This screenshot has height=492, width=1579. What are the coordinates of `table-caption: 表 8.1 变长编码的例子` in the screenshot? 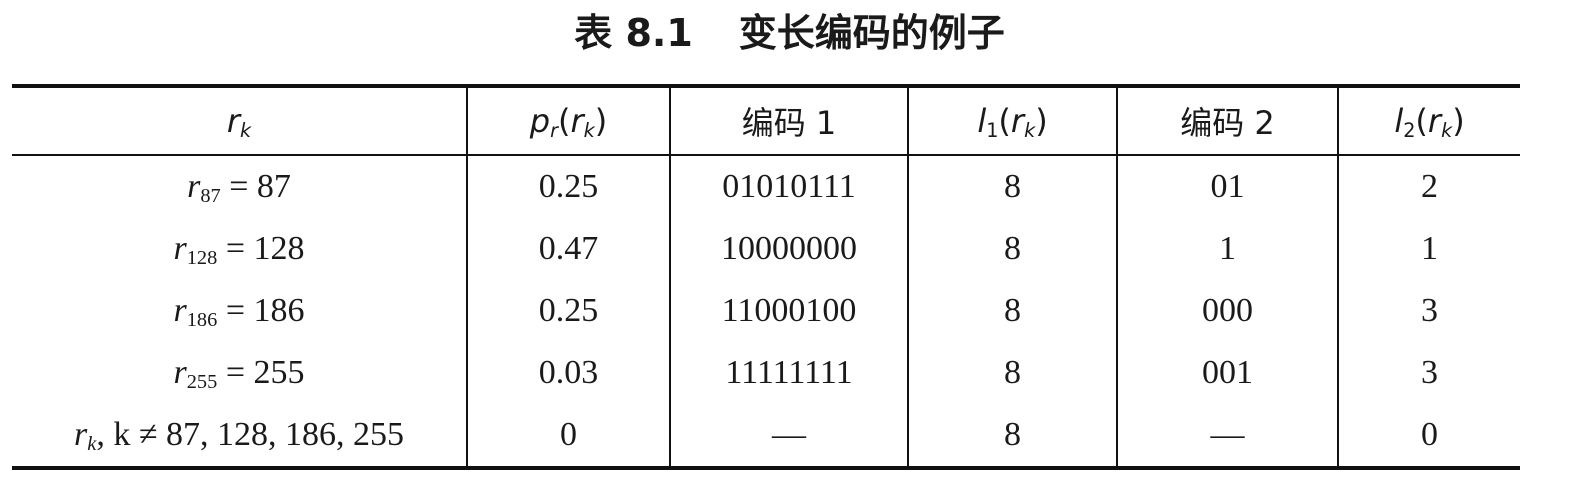 It's located at (789, 33).